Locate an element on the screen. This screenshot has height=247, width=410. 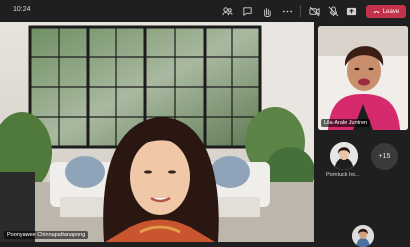
chat-icon is located at coordinates (247, 11).